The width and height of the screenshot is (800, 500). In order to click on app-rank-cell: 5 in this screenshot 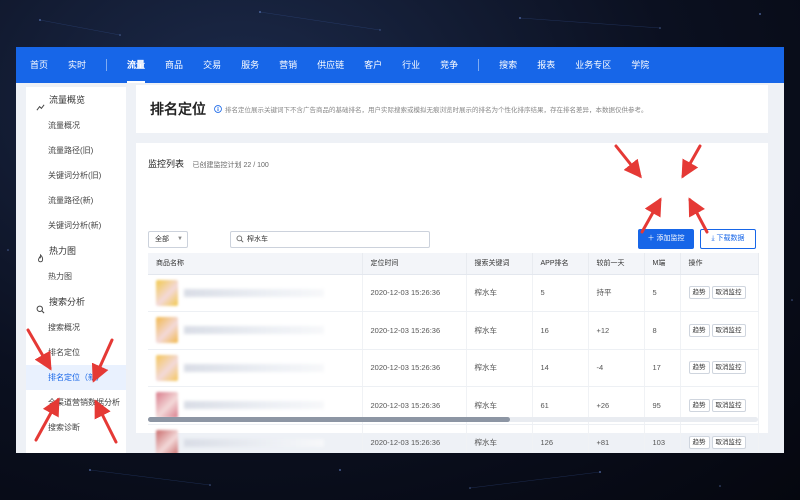, I will do `click(560, 293)`.